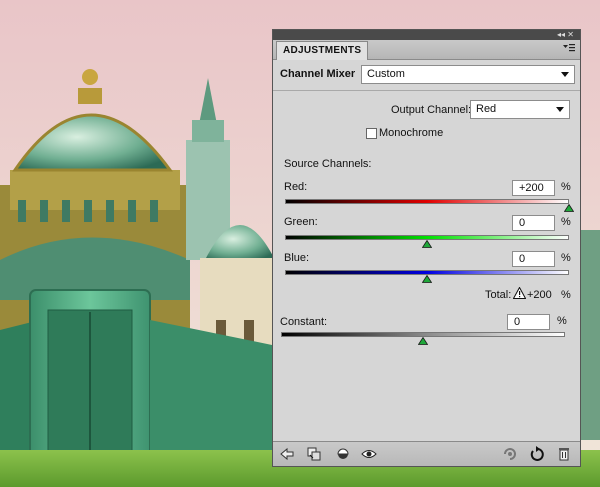 Image resolution: width=600 pixels, height=487 pixels. Describe the element at coordinates (297, 258) in the screenshot. I see `blue-label: Blue:` at that location.